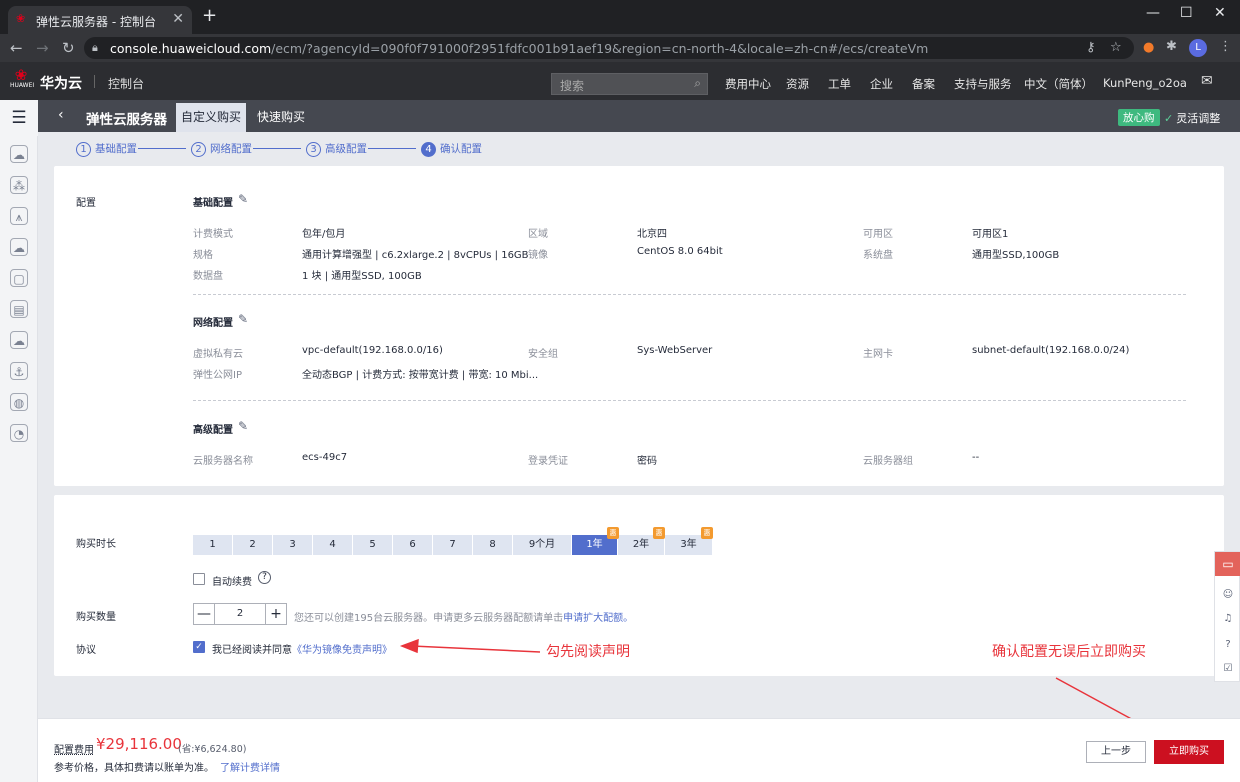  Describe the element at coordinates (250, 768) in the screenshot. I see `pricing-details-link: 了解计费详情` at that location.